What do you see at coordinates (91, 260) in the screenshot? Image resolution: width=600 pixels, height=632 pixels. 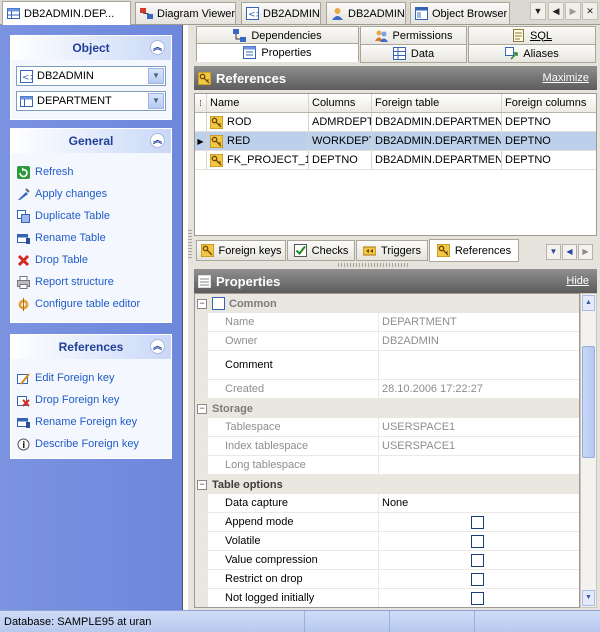 I see `drop-table-link: Drop Table` at bounding box center [91, 260].